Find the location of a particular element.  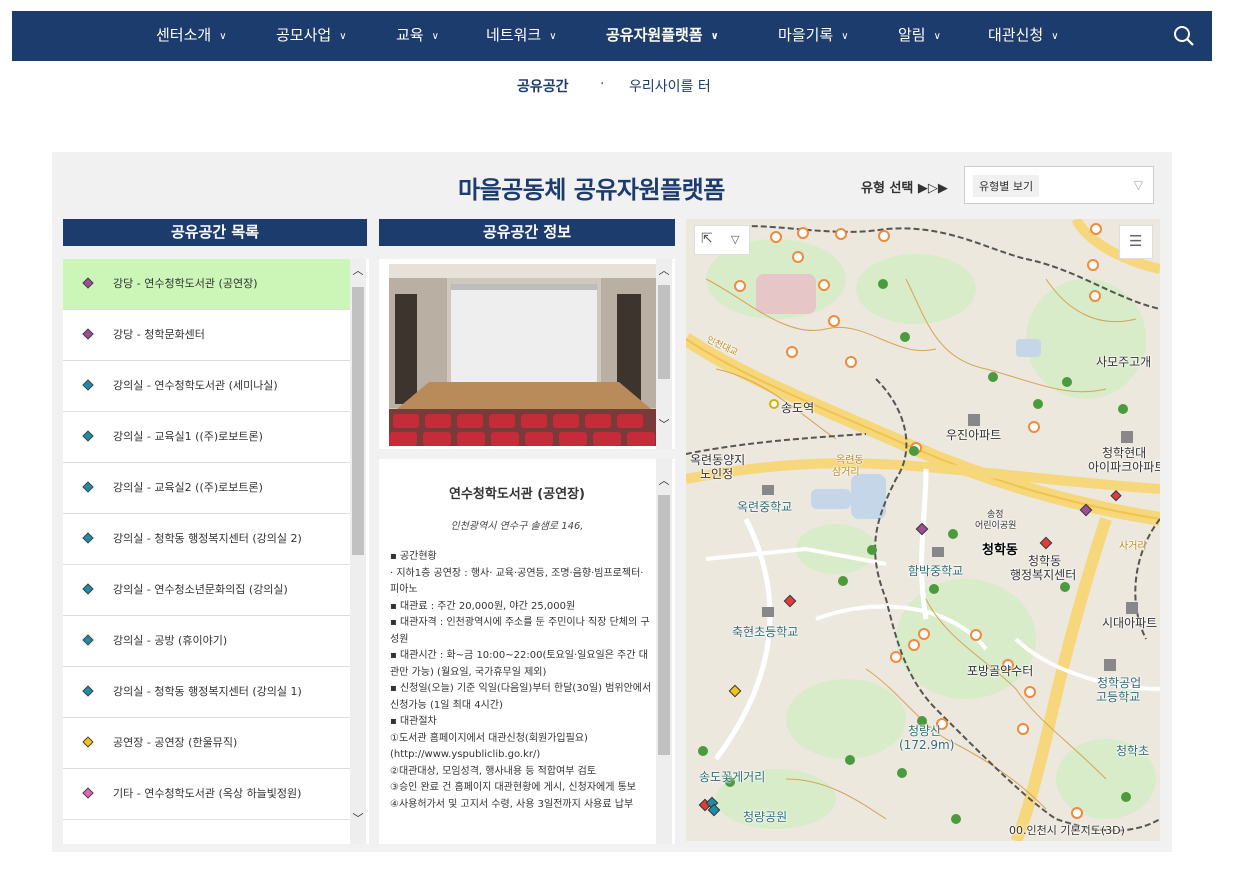

map-tool-button: ⇱ ▽ is located at coordinates (722, 240).